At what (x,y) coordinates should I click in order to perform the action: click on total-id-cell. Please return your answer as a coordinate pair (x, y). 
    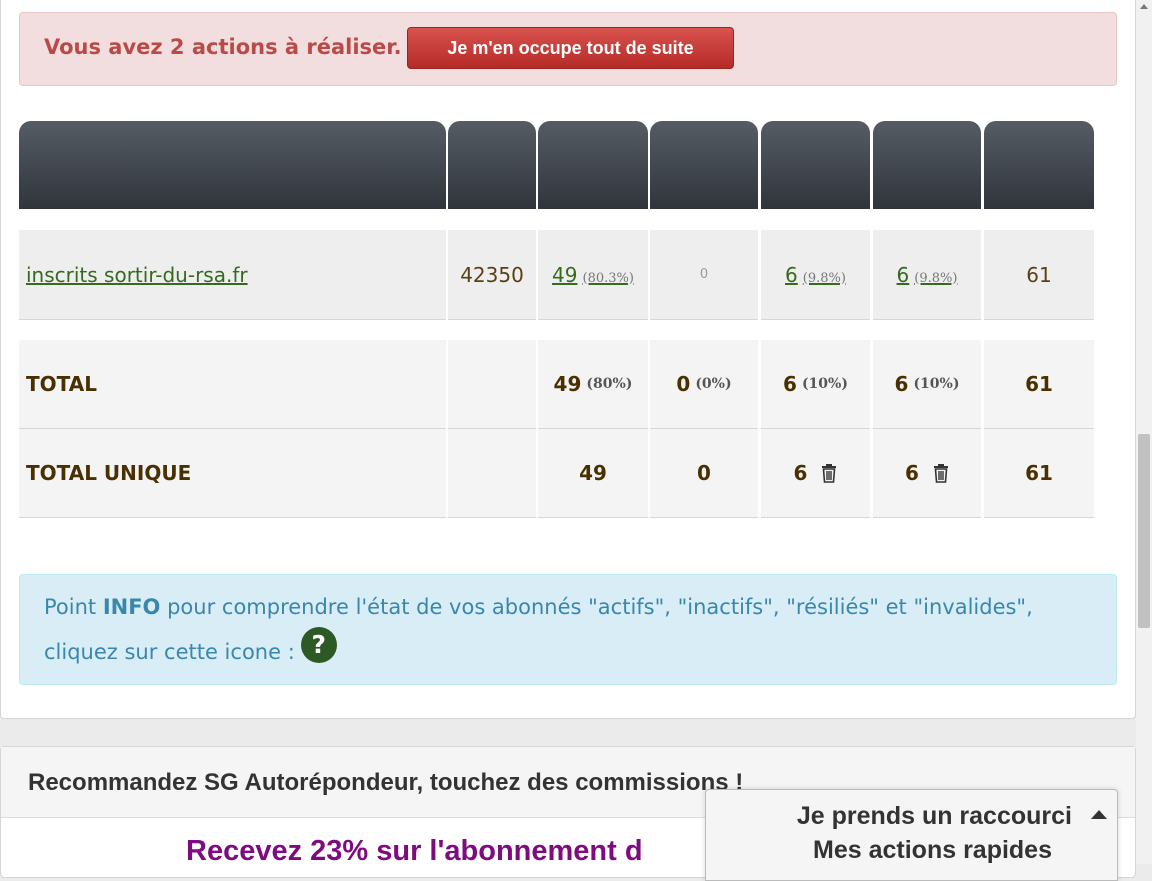
    Looking at the image, I should click on (492, 384).